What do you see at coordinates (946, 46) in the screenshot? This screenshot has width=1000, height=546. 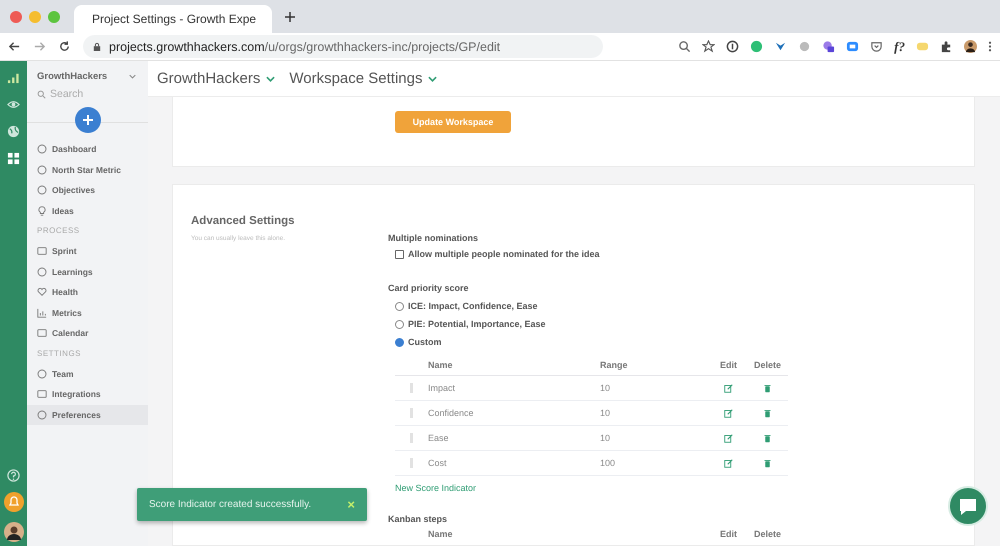 I see `puzzle-icon` at bounding box center [946, 46].